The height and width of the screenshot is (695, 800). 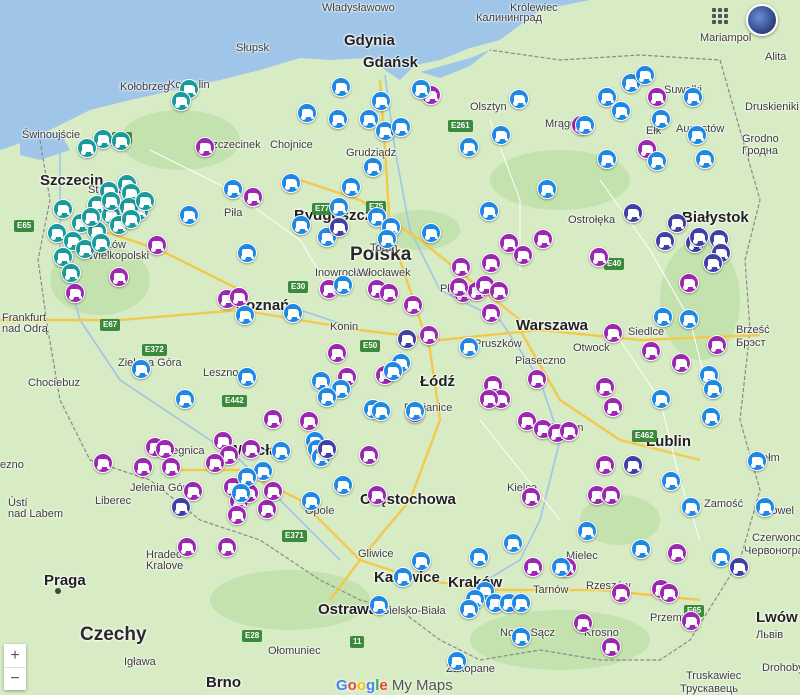 What do you see at coordinates (762, 20) in the screenshot?
I see `account-avatar` at bounding box center [762, 20].